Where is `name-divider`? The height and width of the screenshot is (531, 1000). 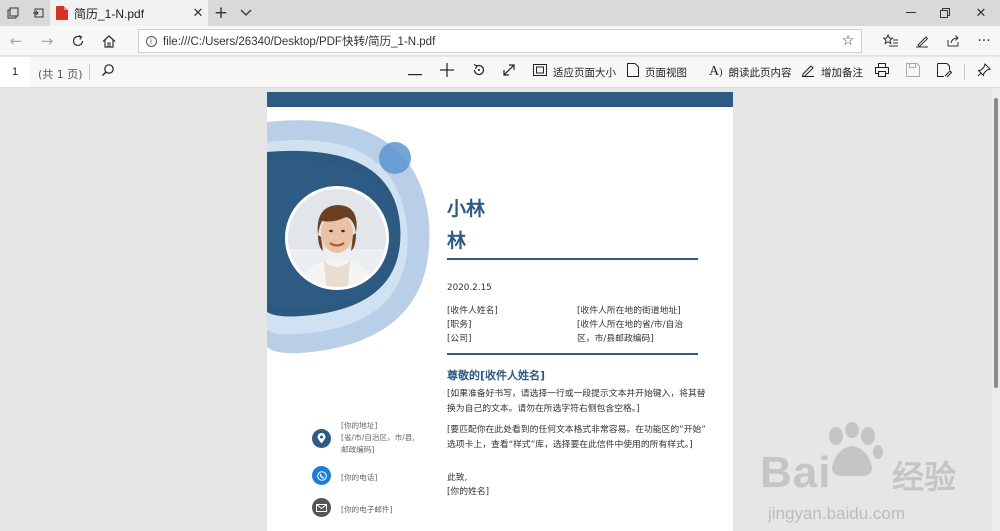 name-divider is located at coordinates (572, 259).